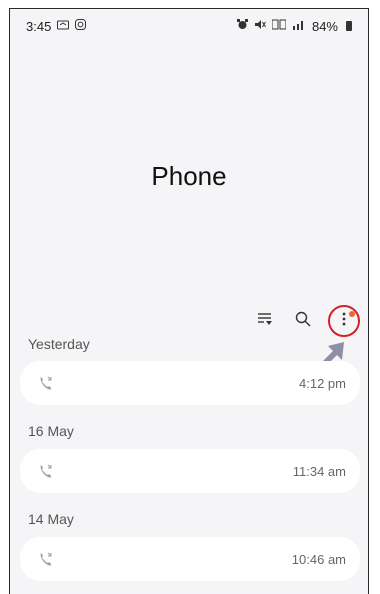 The width and height of the screenshot is (380, 594). What do you see at coordinates (349, 26) in the screenshot?
I see `battery-icon` at bounding box center [349, 26].